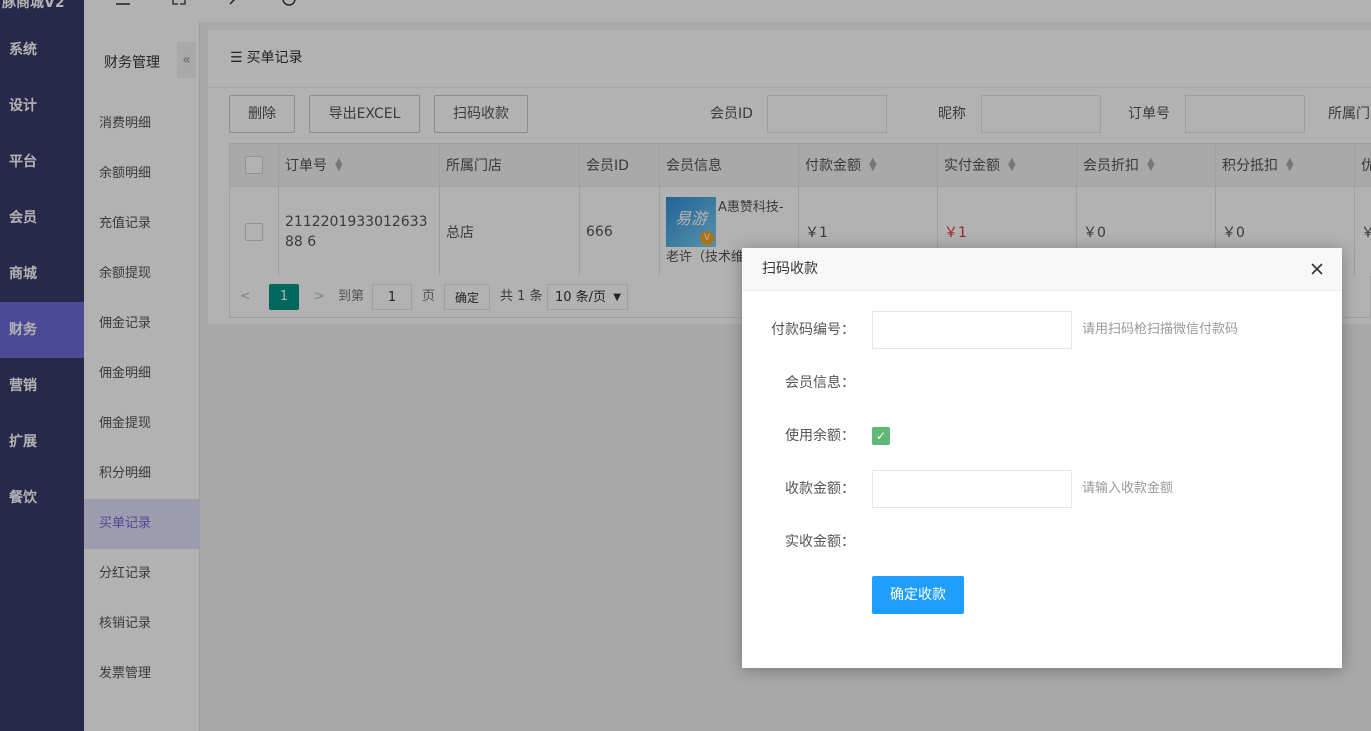 Image resolution: width=1371 pixels, height=731 pixels. Describe the element at coordinates (1128, 488) in the screenshot. I see `amount-hint: 请输入收款金额` at that location.